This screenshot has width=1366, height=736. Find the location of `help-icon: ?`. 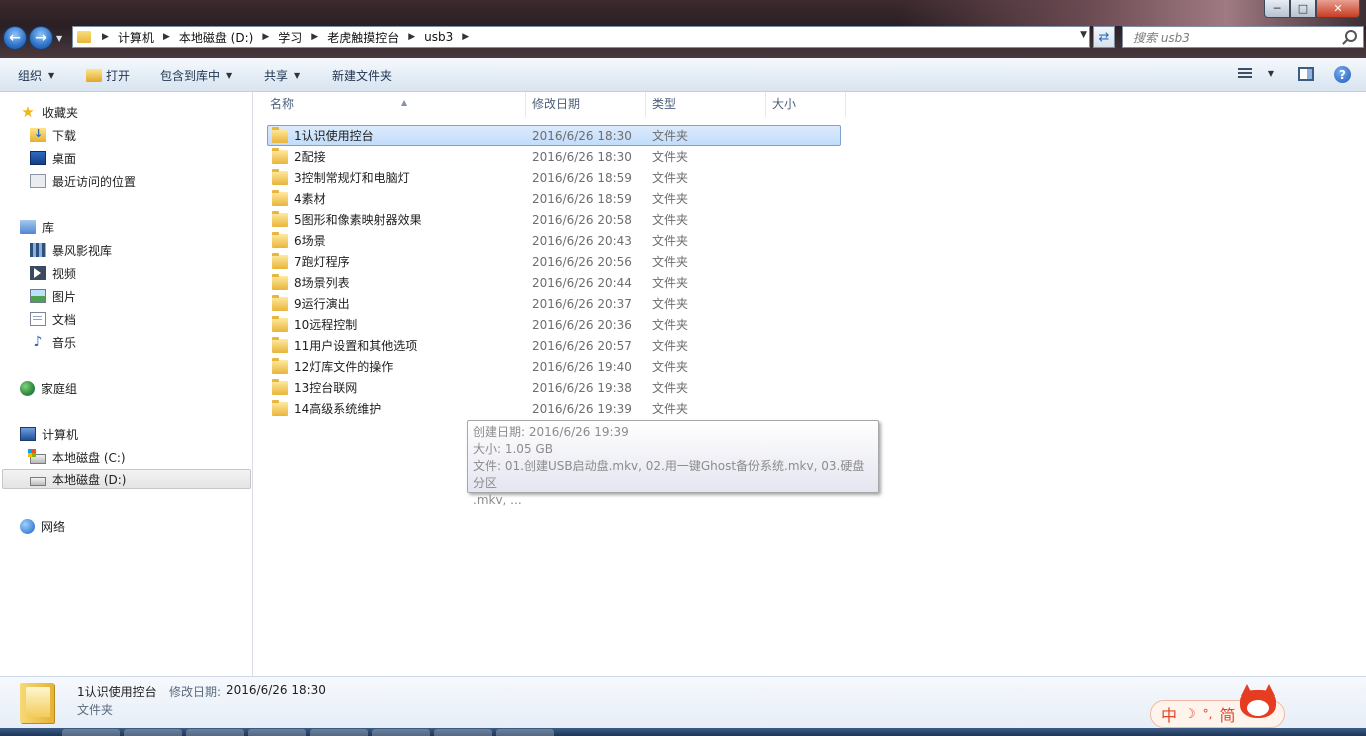

help-icon: ? is located at coordinates (1342, 74).